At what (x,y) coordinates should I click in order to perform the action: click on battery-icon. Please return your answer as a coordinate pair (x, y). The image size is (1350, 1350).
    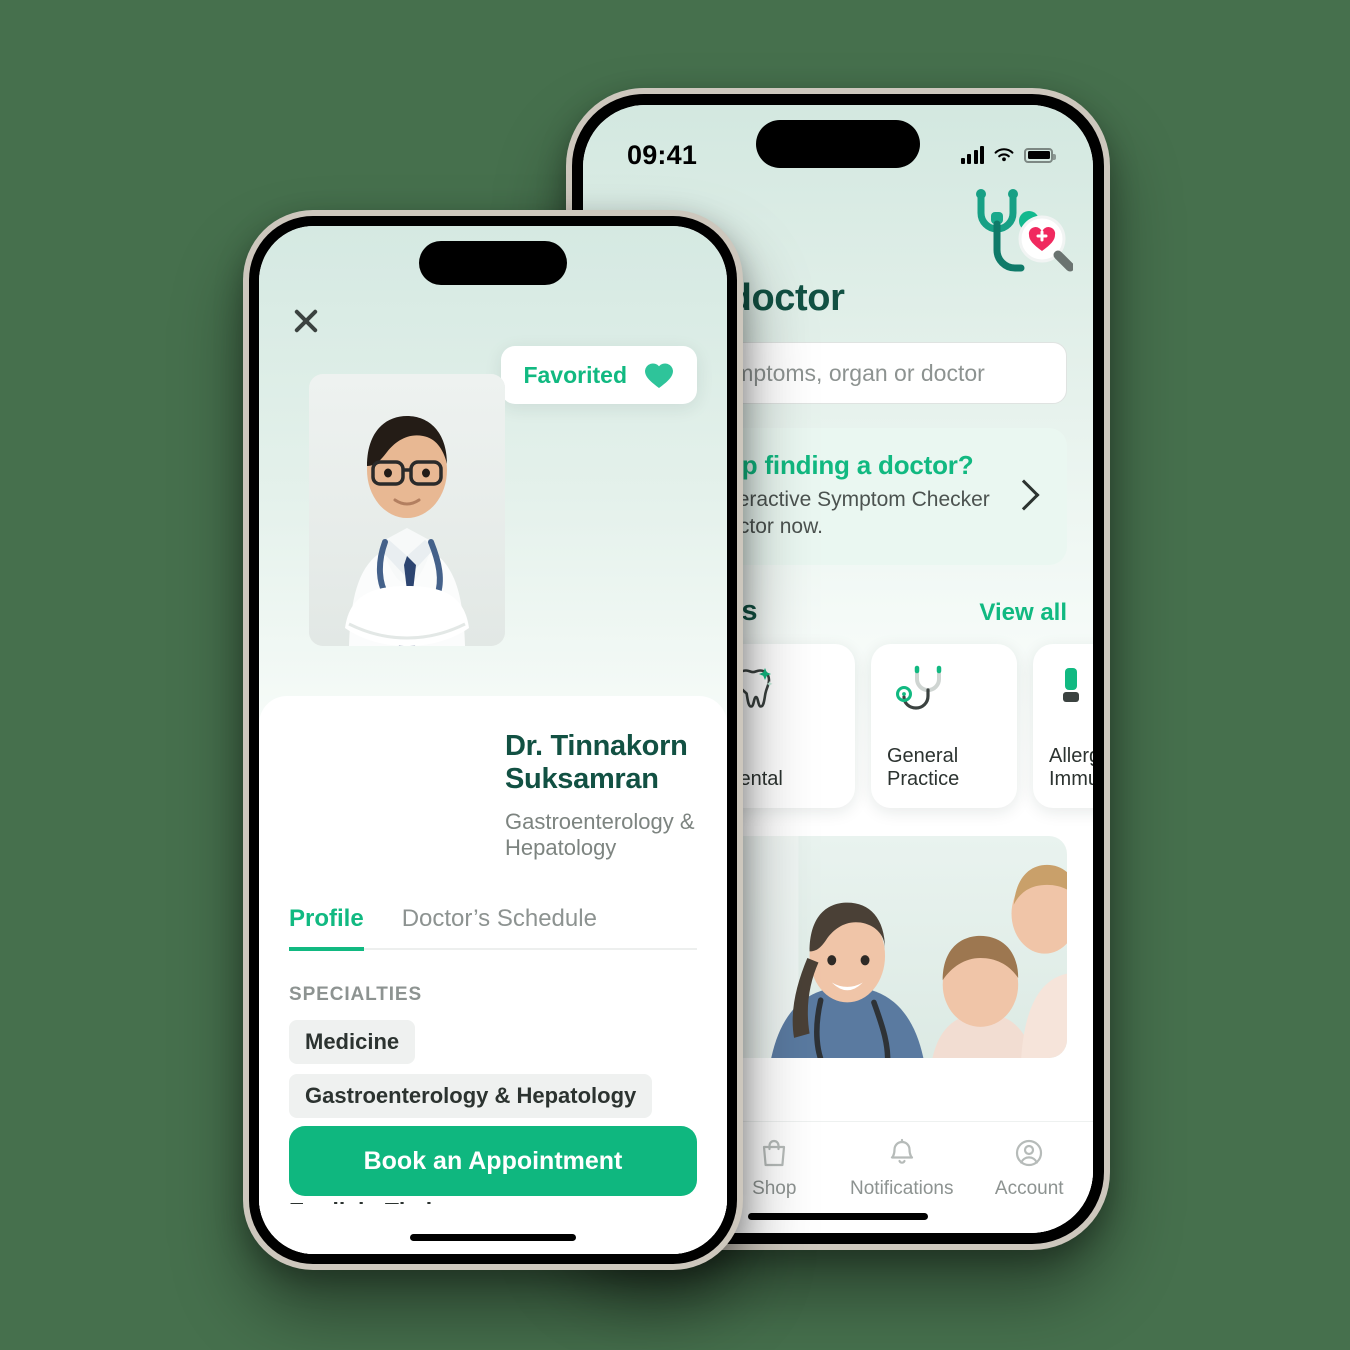
    Looking at the image, I should click on (1040, 155).